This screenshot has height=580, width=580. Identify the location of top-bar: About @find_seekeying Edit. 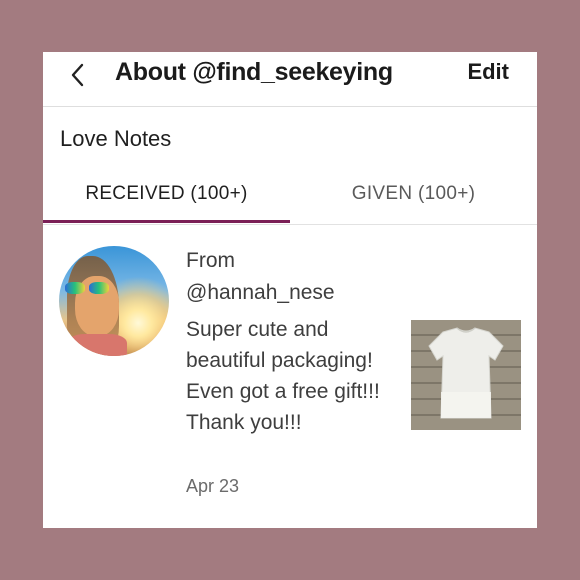
(290, 79).